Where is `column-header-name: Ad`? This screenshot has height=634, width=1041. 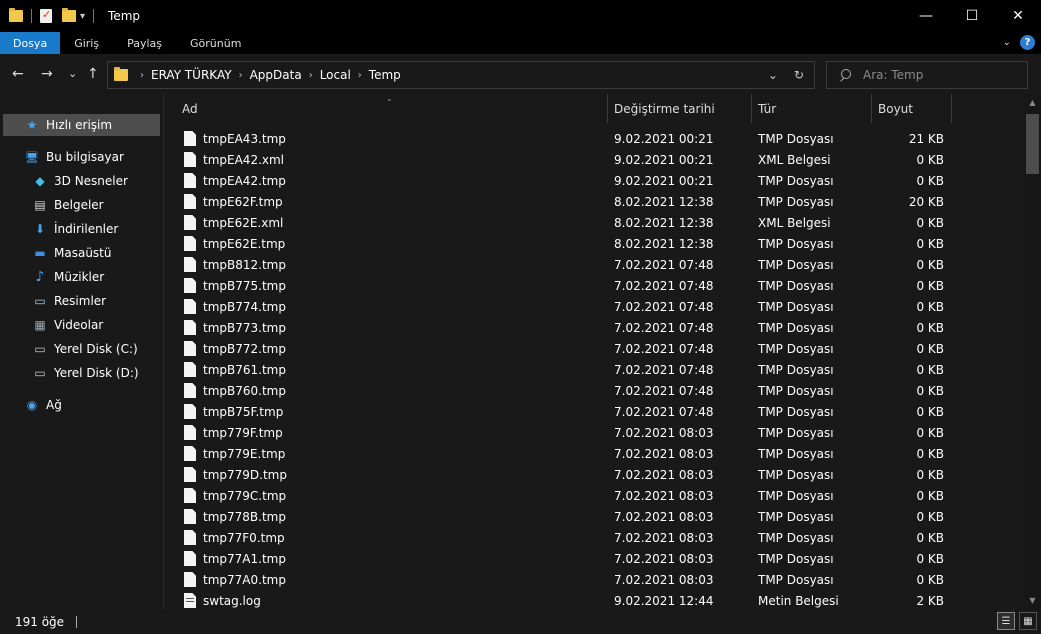
column-header-name: Ad is located at coordinates (392, 108).